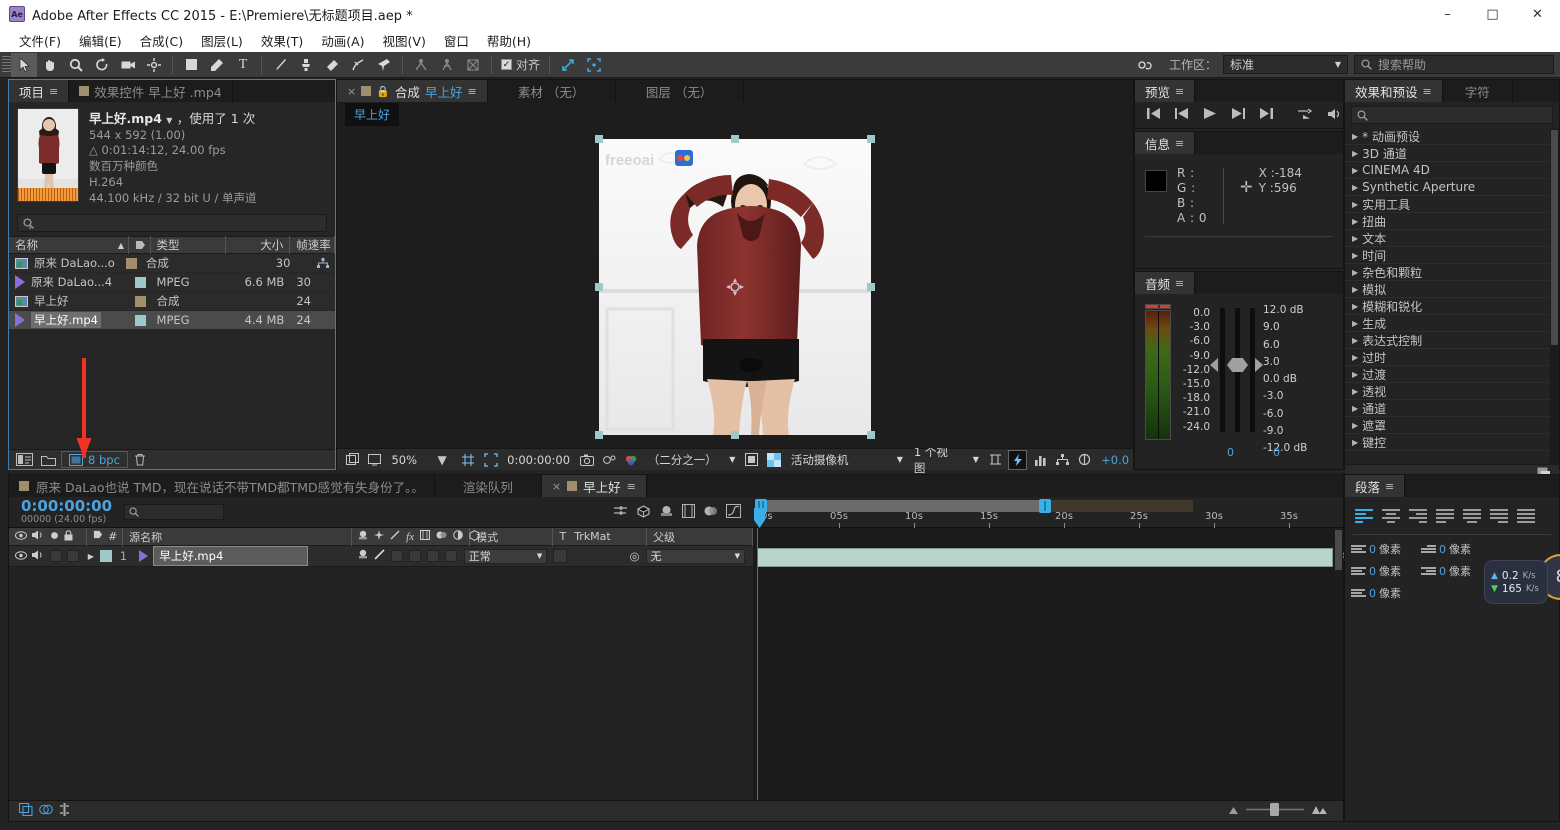 The image size is (1560, 830). What do you see at coordinates (733, 512) in the screenshot?
I see `graph-editor-icon` at bounding box center [733, 512].